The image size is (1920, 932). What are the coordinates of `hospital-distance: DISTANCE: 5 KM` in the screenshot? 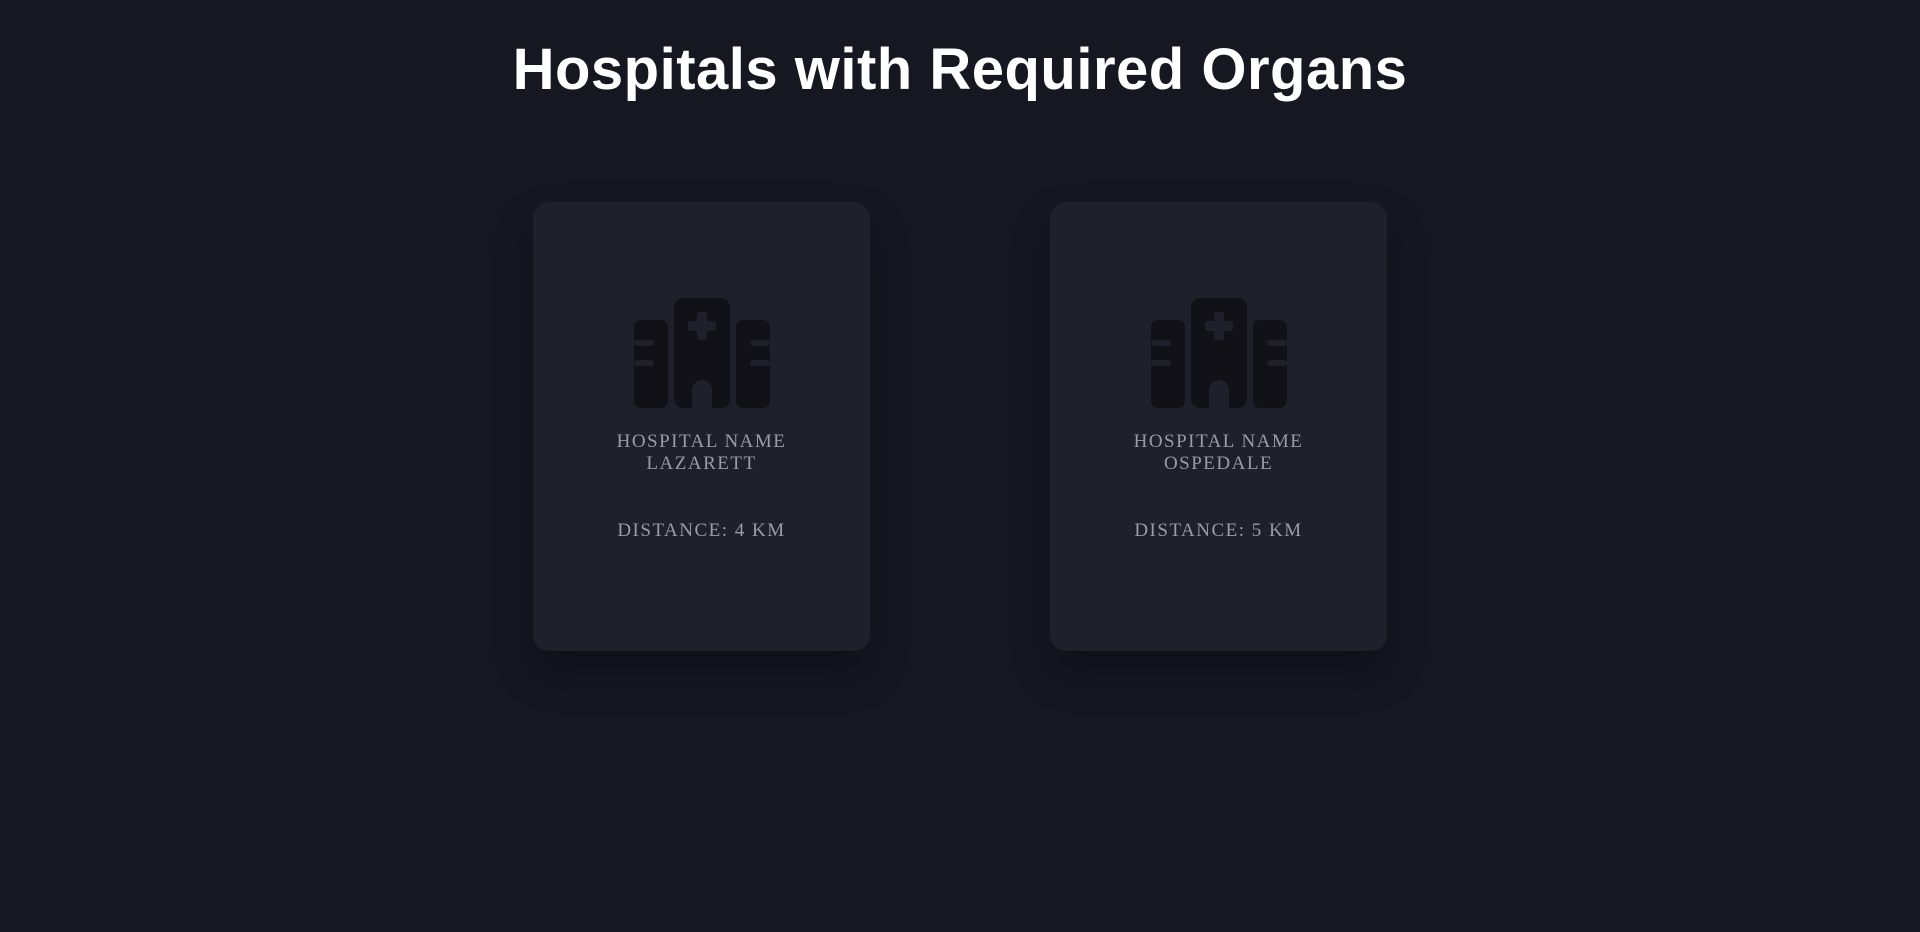 It's located at (1218, 530).